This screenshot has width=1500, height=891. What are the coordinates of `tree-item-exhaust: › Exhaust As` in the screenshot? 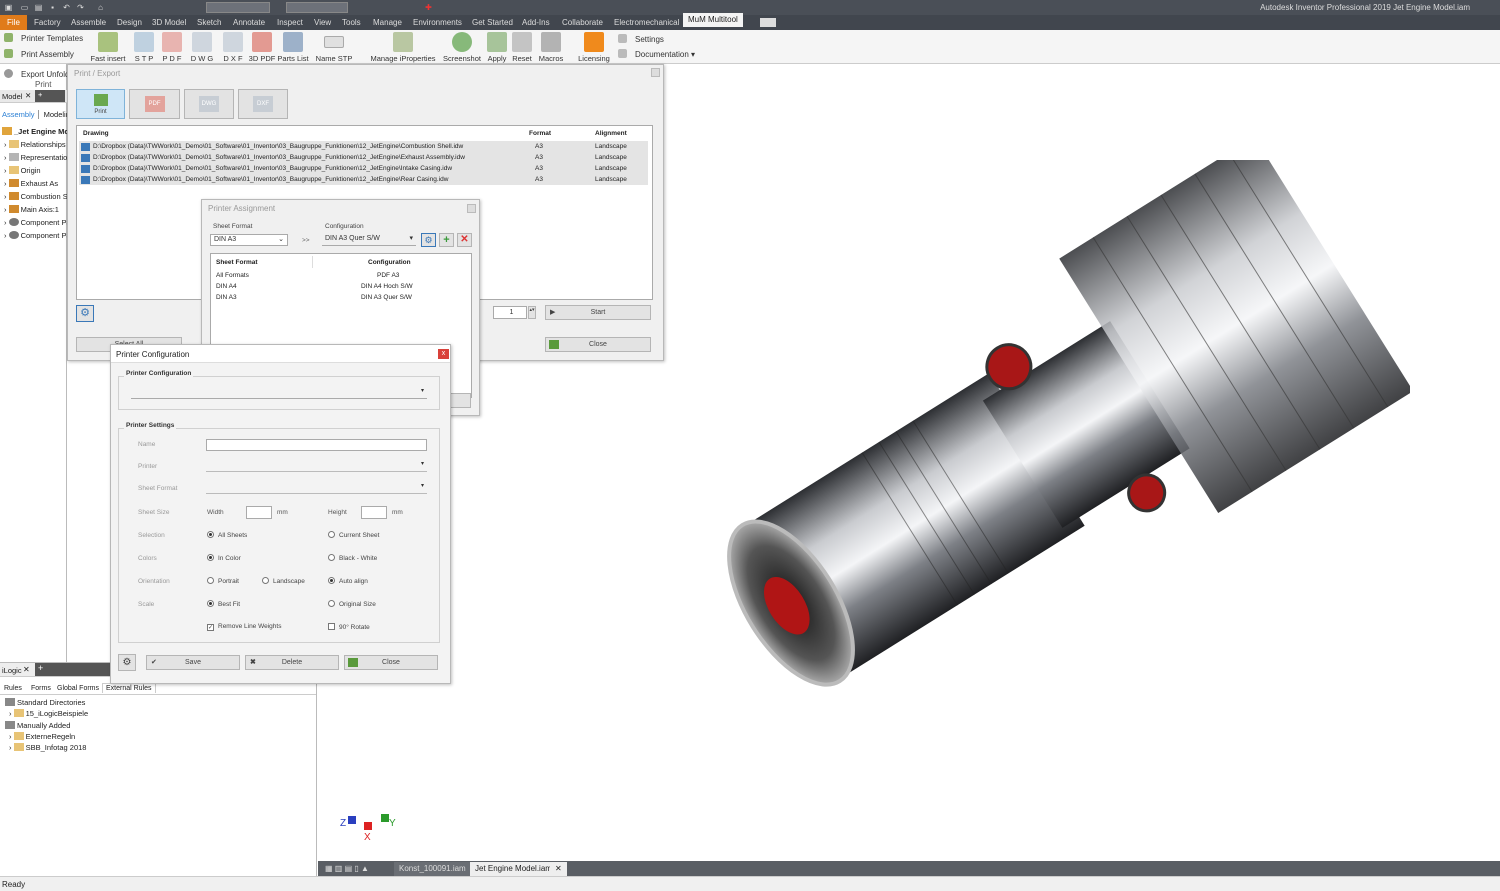 It's located at (31, 183).